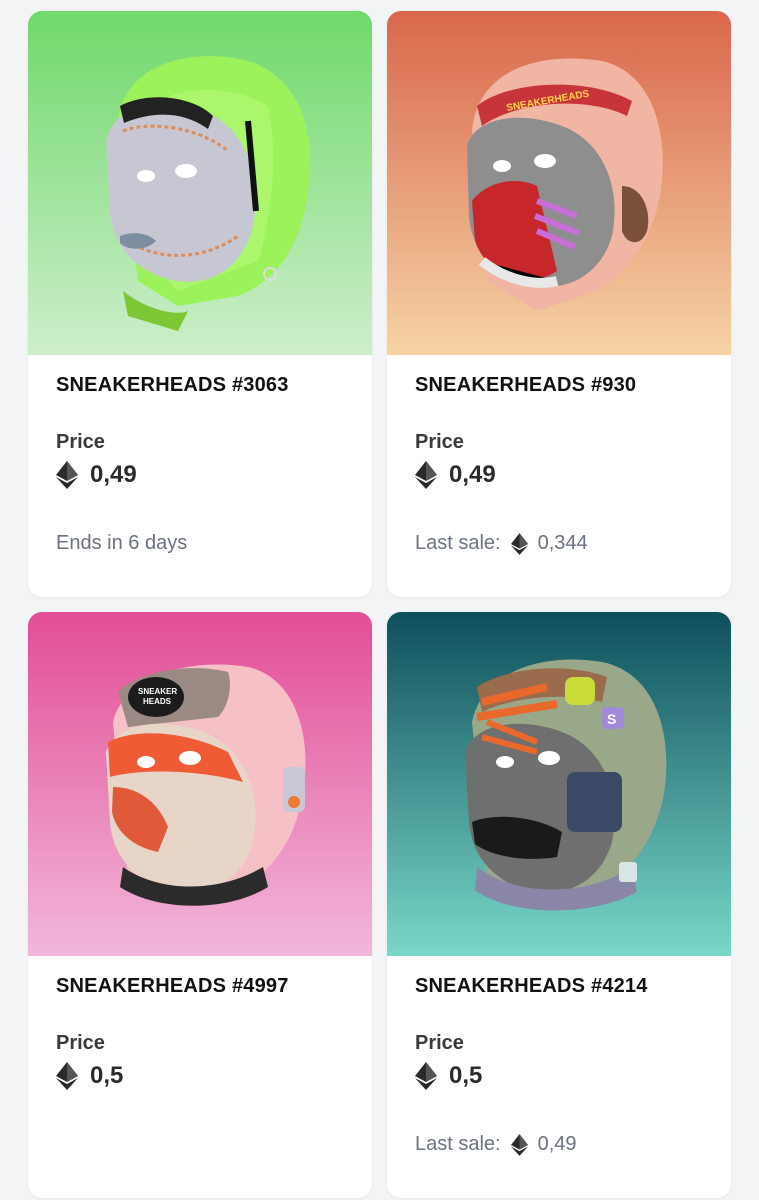 The width and height of the screenshot is (759, 1200). Describe the element at coordinates (531, 986) in the screenshot. I see `nft-title: SNEAKERHEADS #4214` at that location.